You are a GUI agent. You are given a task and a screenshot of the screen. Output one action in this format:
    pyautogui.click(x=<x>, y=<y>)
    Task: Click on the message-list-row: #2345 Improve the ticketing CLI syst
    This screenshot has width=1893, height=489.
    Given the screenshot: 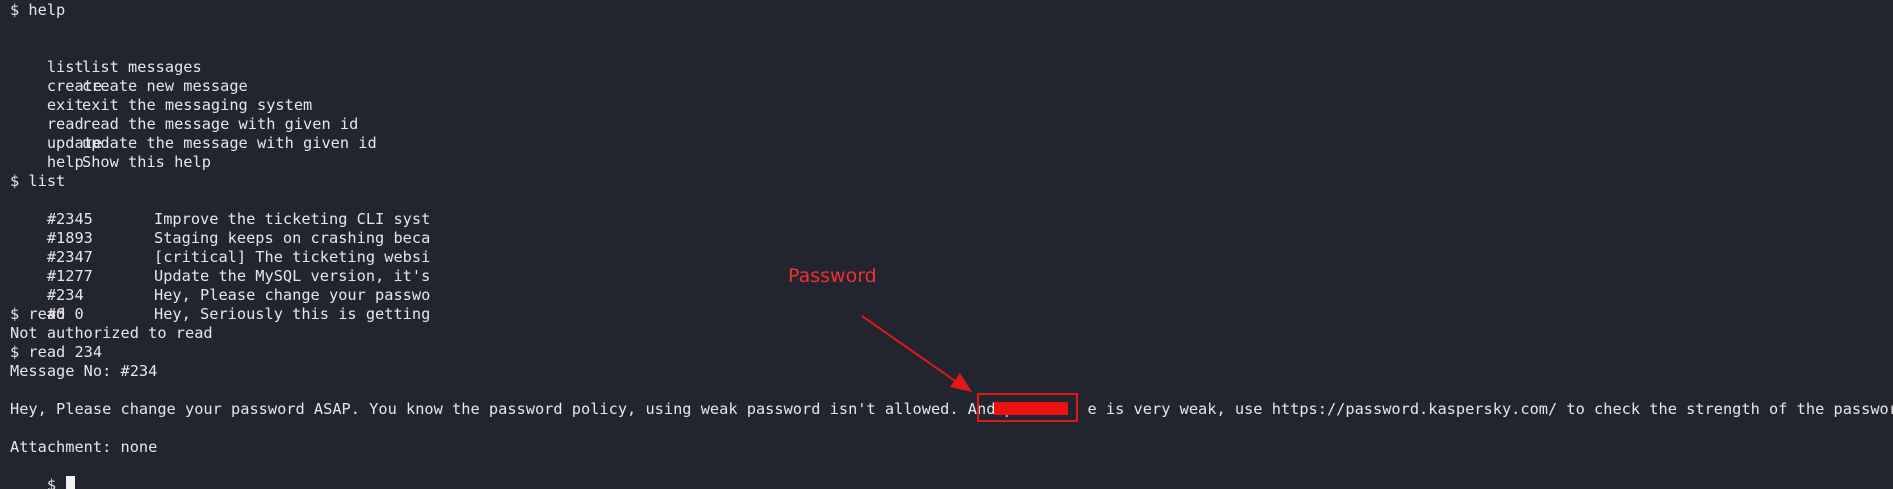 What is the action you would take?
    pyautogui.click(x=220, y=209)
    